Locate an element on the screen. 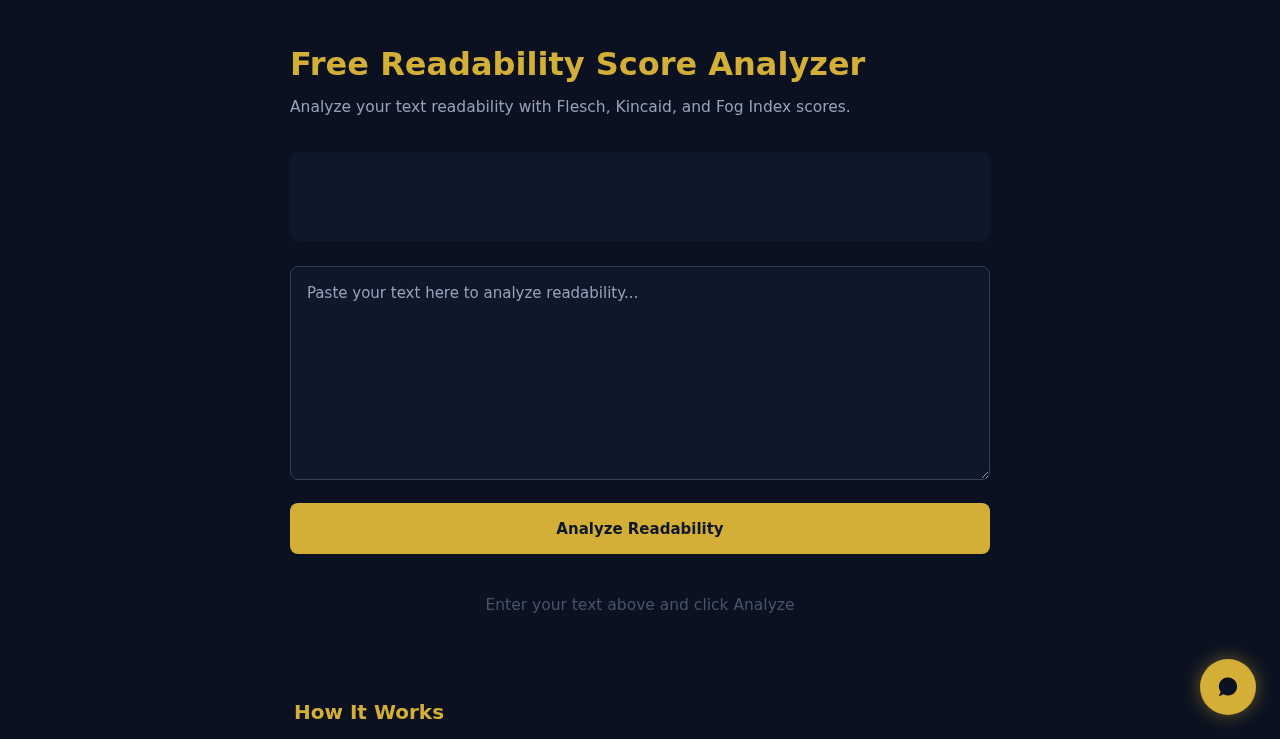  section-heading: How It Works is located at coordinates (369, 712).